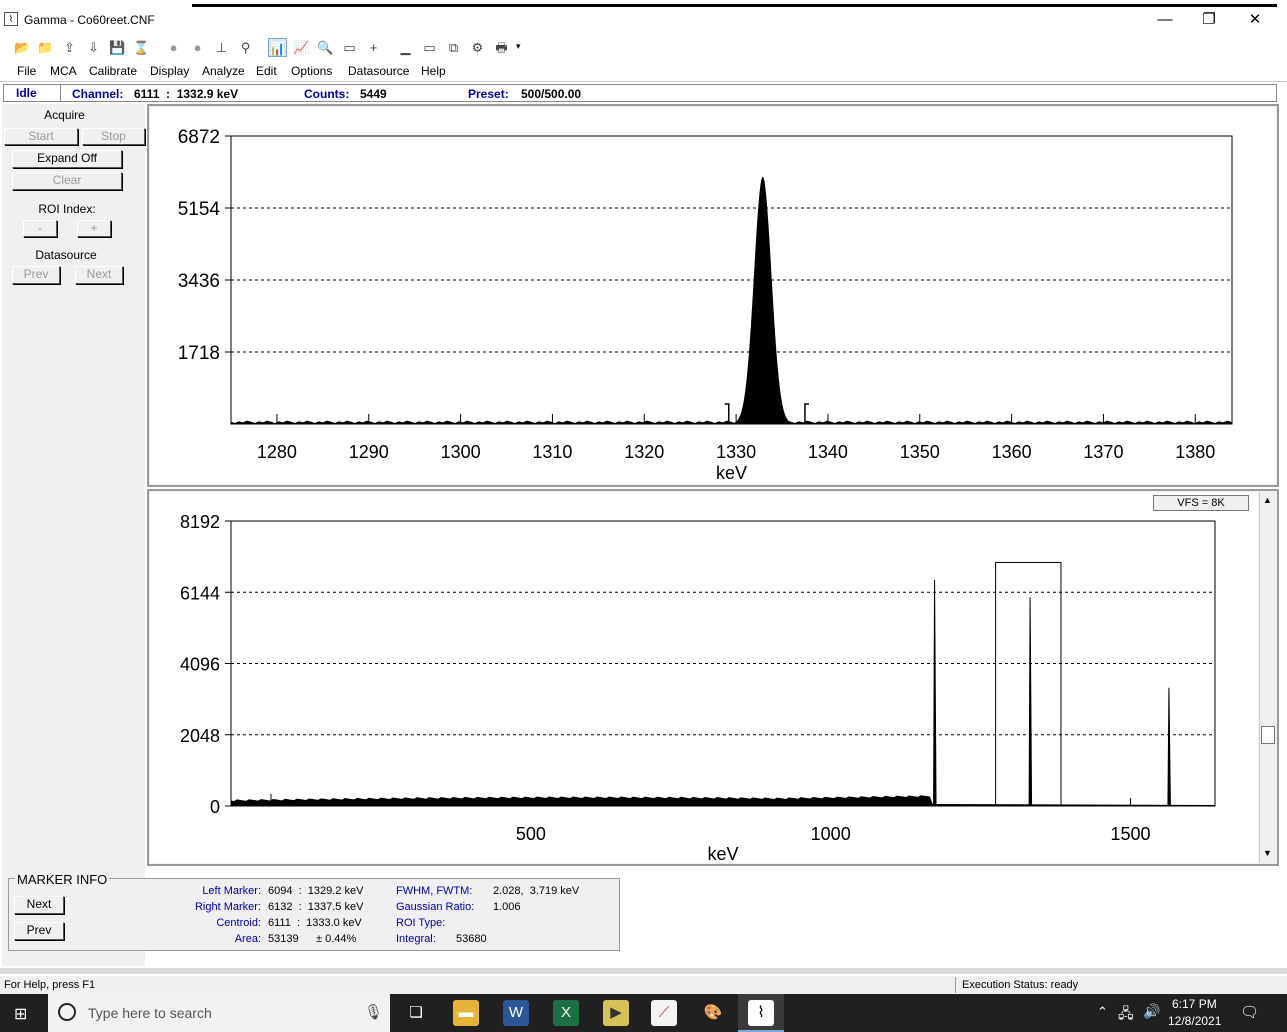 Image resolution: width=1287 pixels, height=1032 pixels. Describe the element at coordinates (311, 71) in the screenshot. I see `menu-options: Options` at that location.